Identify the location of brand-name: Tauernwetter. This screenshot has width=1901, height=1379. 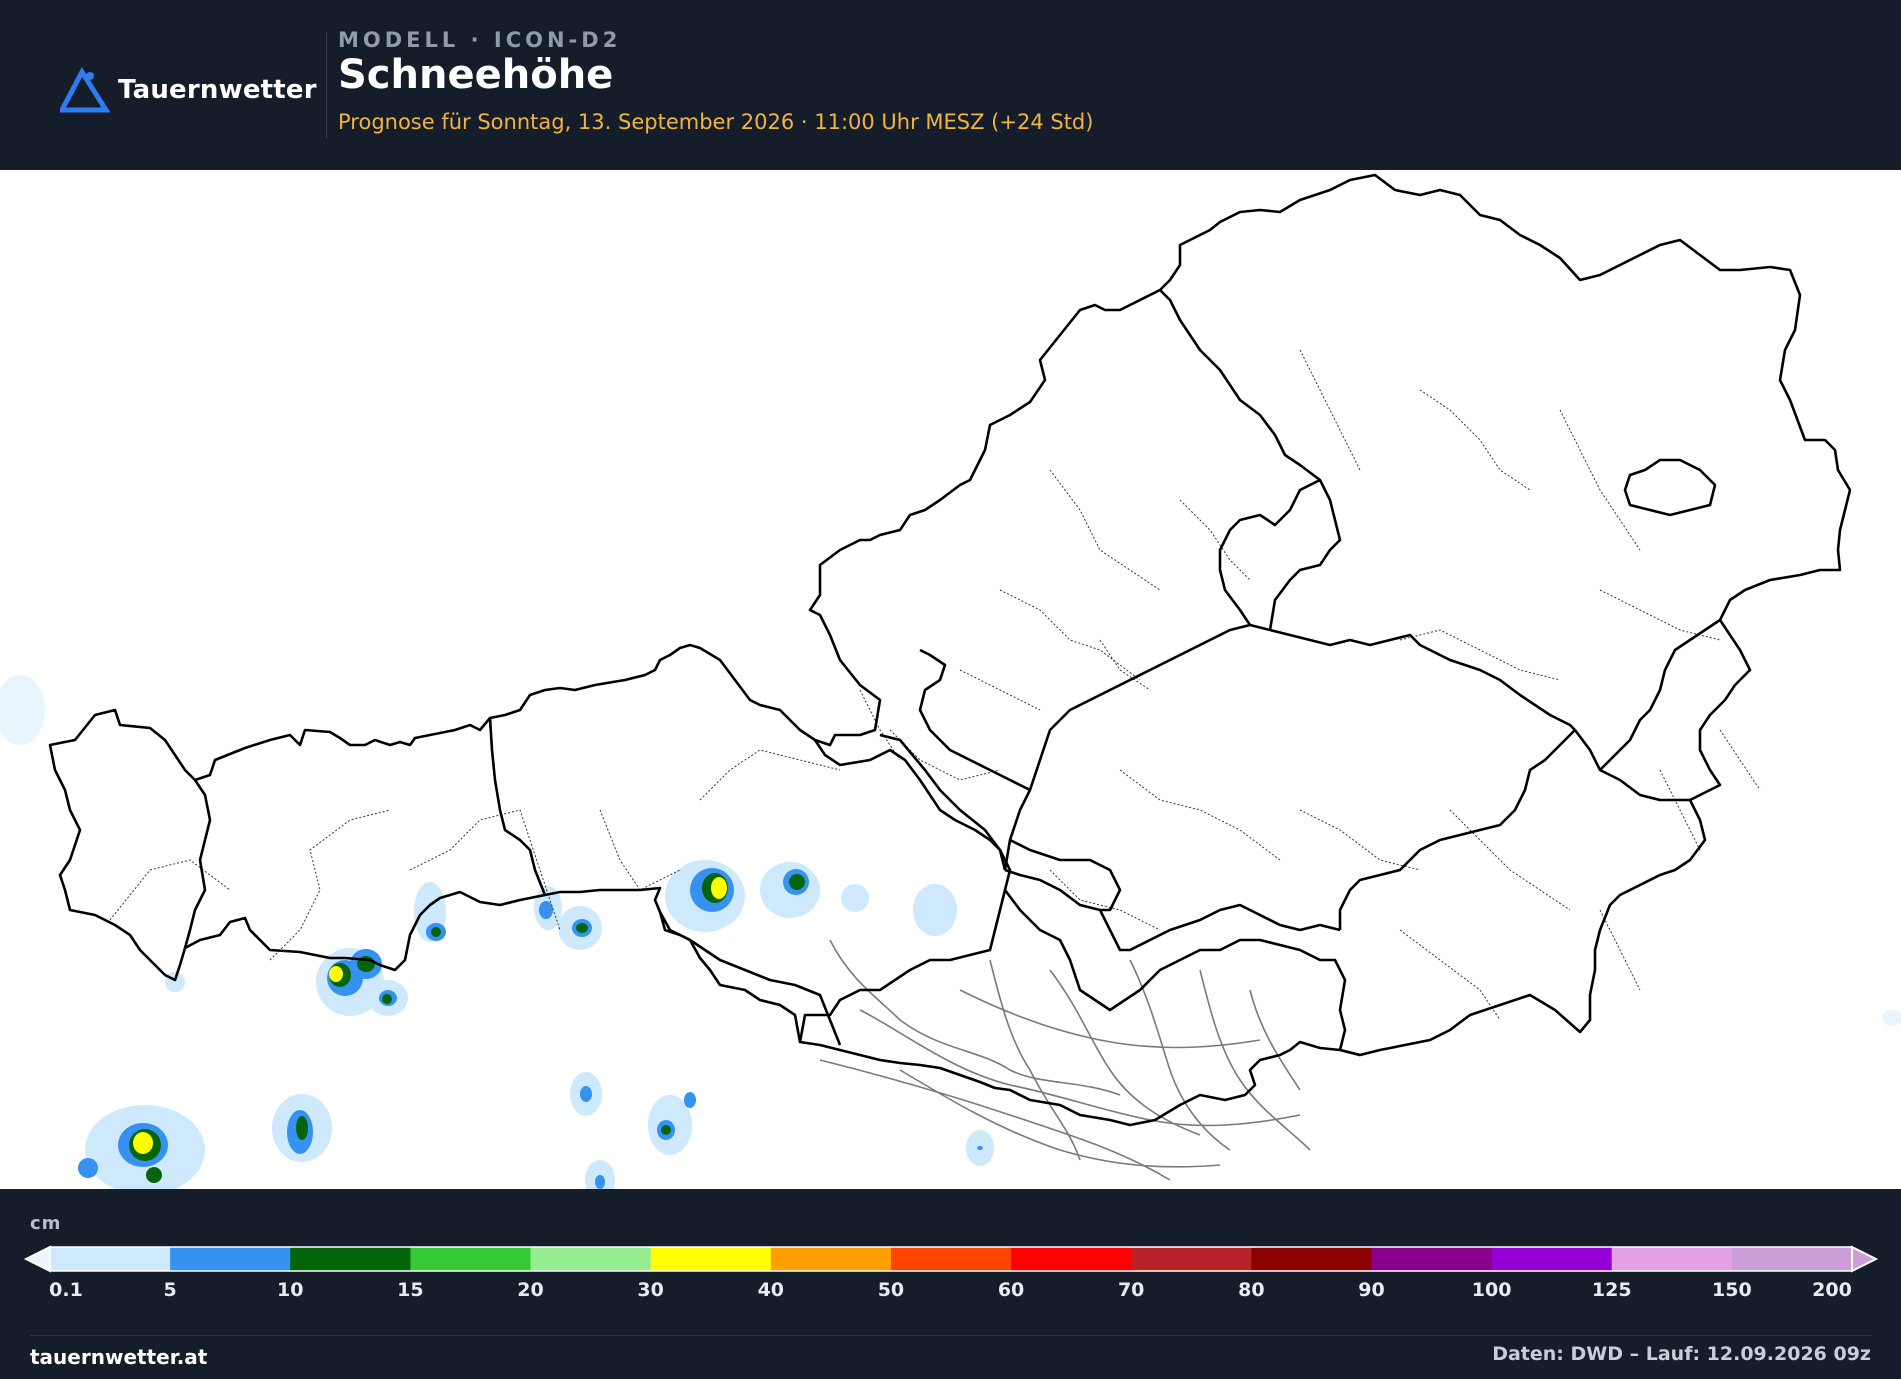
(217, 90).